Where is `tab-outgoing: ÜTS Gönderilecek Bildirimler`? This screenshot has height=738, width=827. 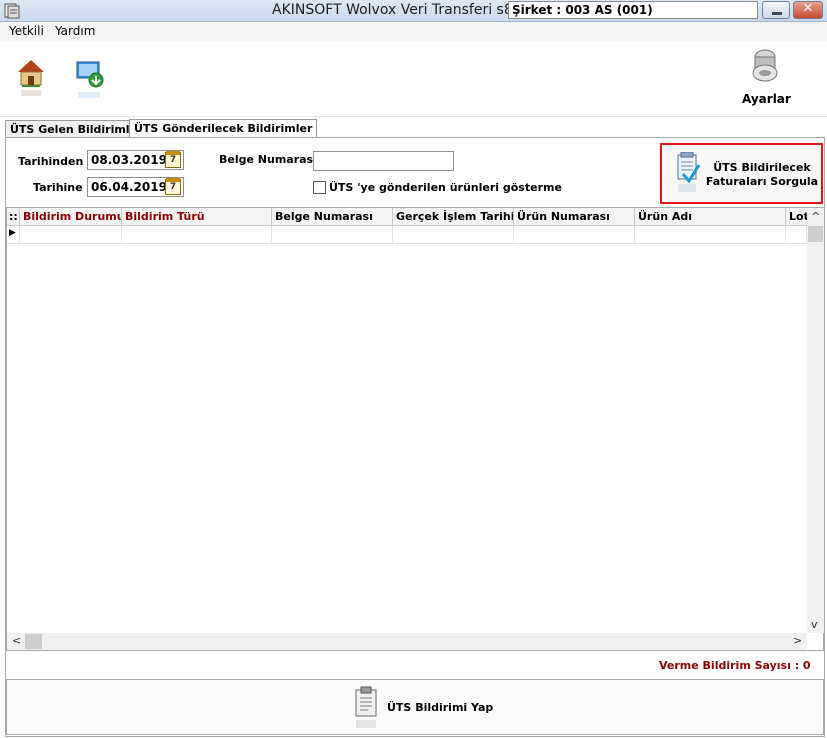 tab-outgoing: ÜTS Gönderilecek Bildirimler is located at coordinates (223, 128).